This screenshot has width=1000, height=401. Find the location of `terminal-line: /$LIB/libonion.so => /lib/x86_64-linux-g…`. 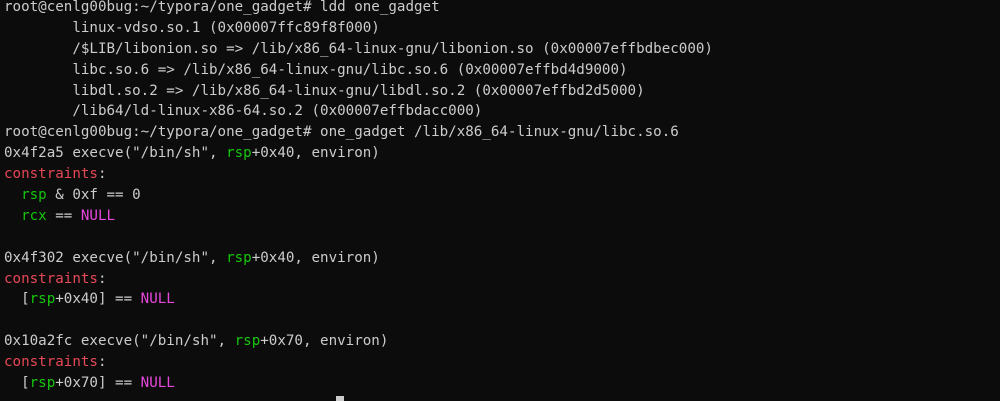

terminal-line: /$LIB/libonion.so => /lib/x86_64-linux-g… is located at coordinates (502, 49).